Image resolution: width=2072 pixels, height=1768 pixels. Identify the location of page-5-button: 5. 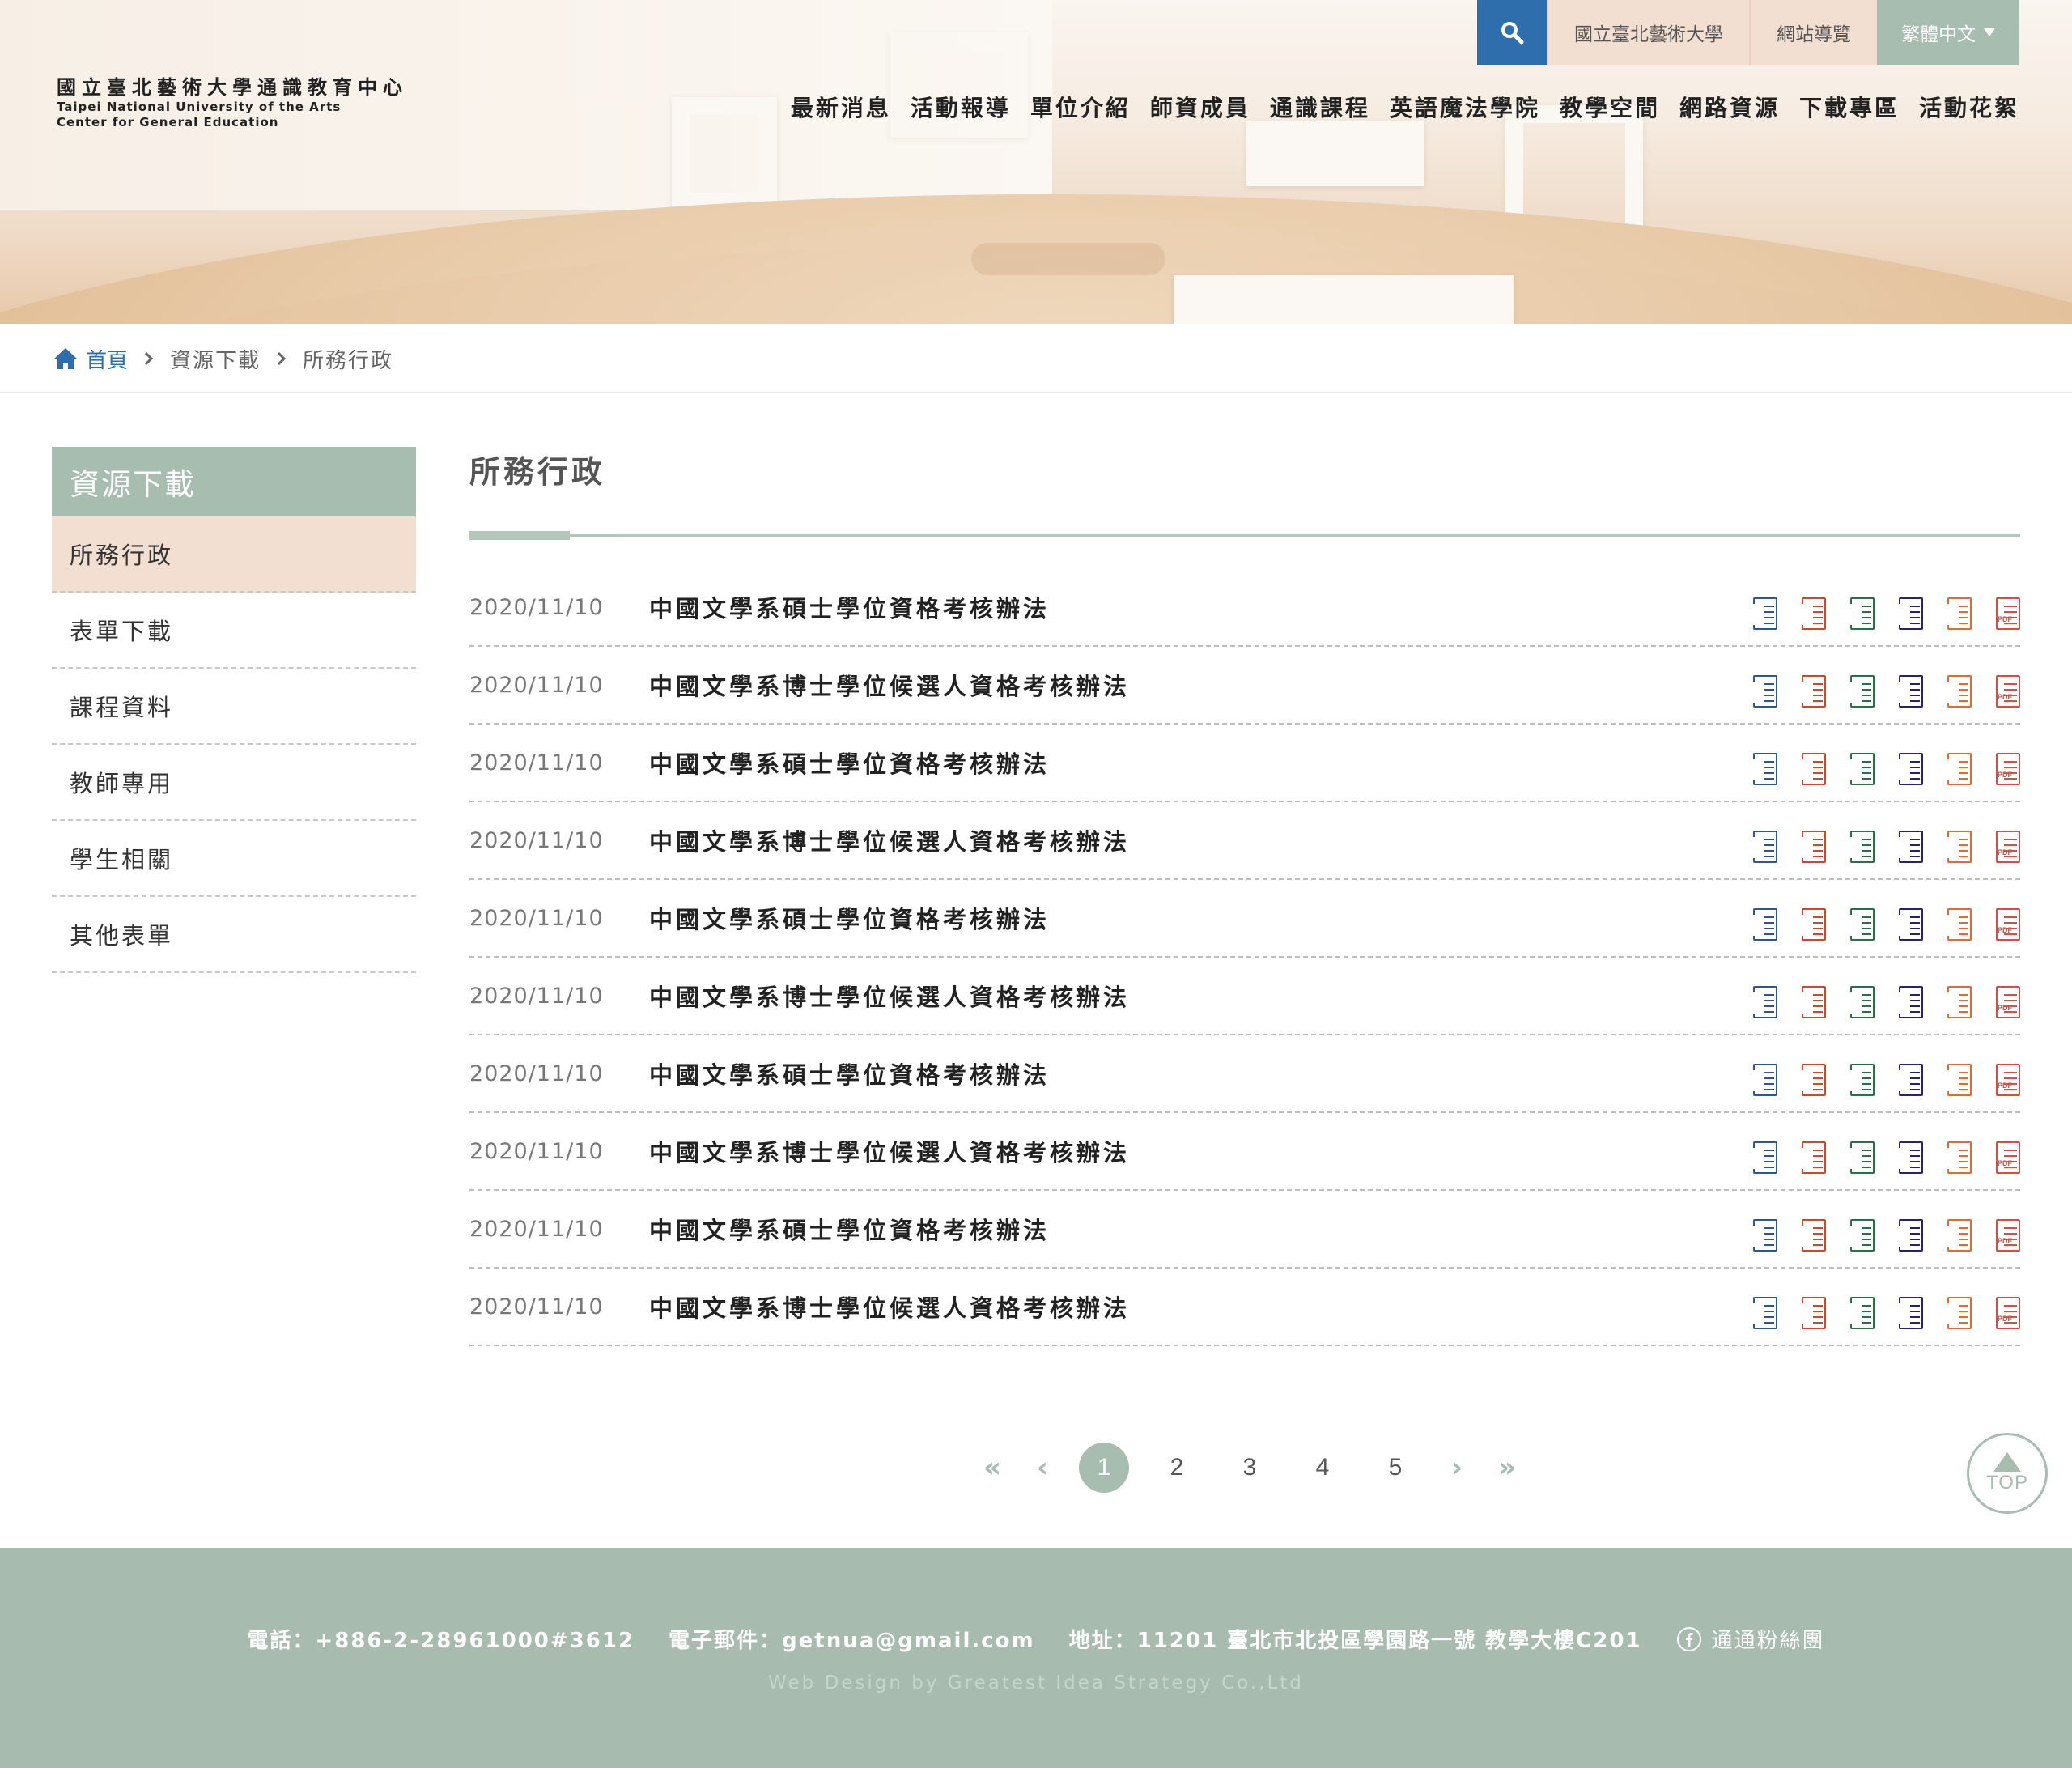
(1395, 1468).